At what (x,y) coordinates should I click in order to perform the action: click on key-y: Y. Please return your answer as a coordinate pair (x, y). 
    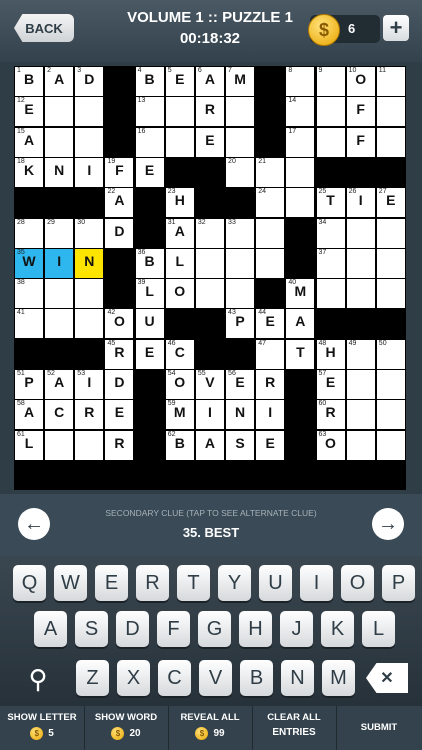
    Looking at the image, I should click on (234, 583).